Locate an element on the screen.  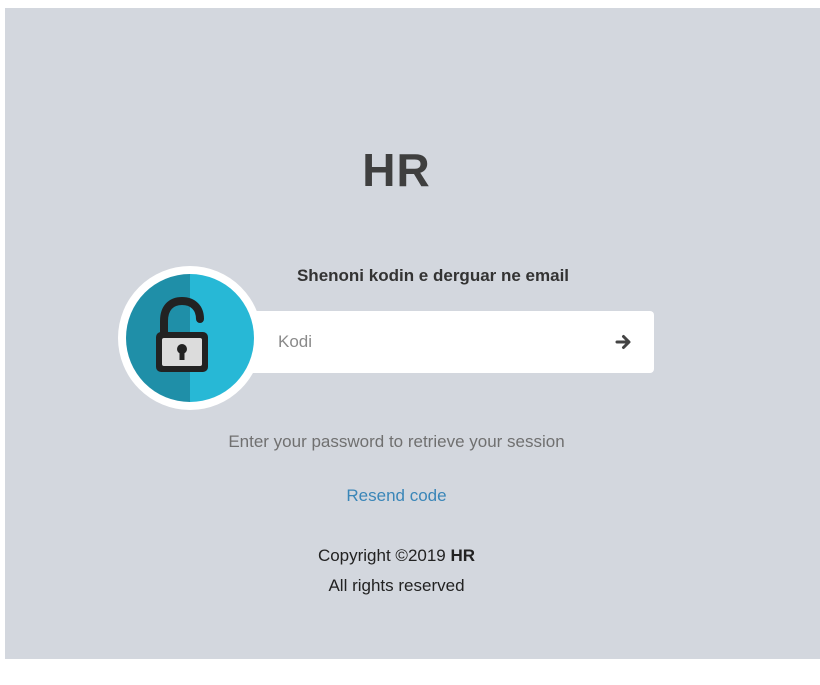
lock-avatar is located at coordinates (190, 338).